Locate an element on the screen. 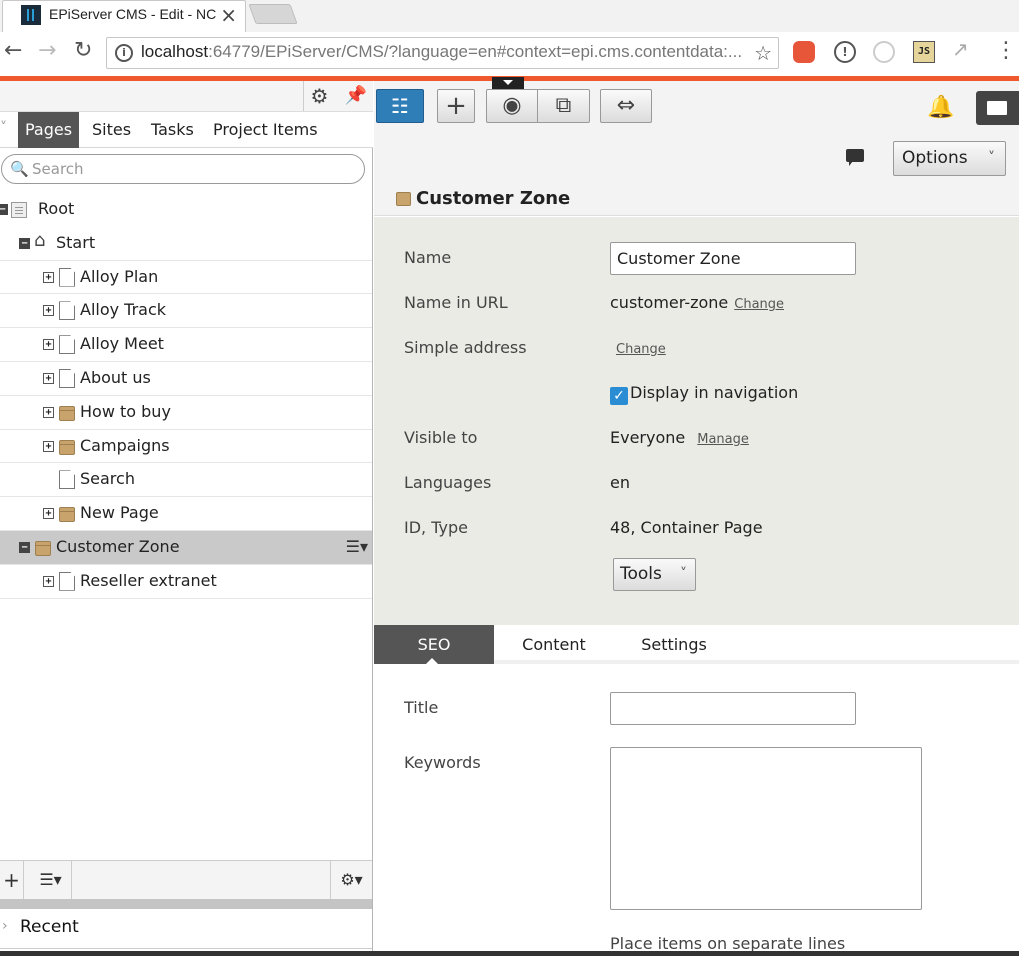 The height and width of the screenshot is (956, 1019). bookmark-star-icon: ☆ is located at coordinates (763, 53).